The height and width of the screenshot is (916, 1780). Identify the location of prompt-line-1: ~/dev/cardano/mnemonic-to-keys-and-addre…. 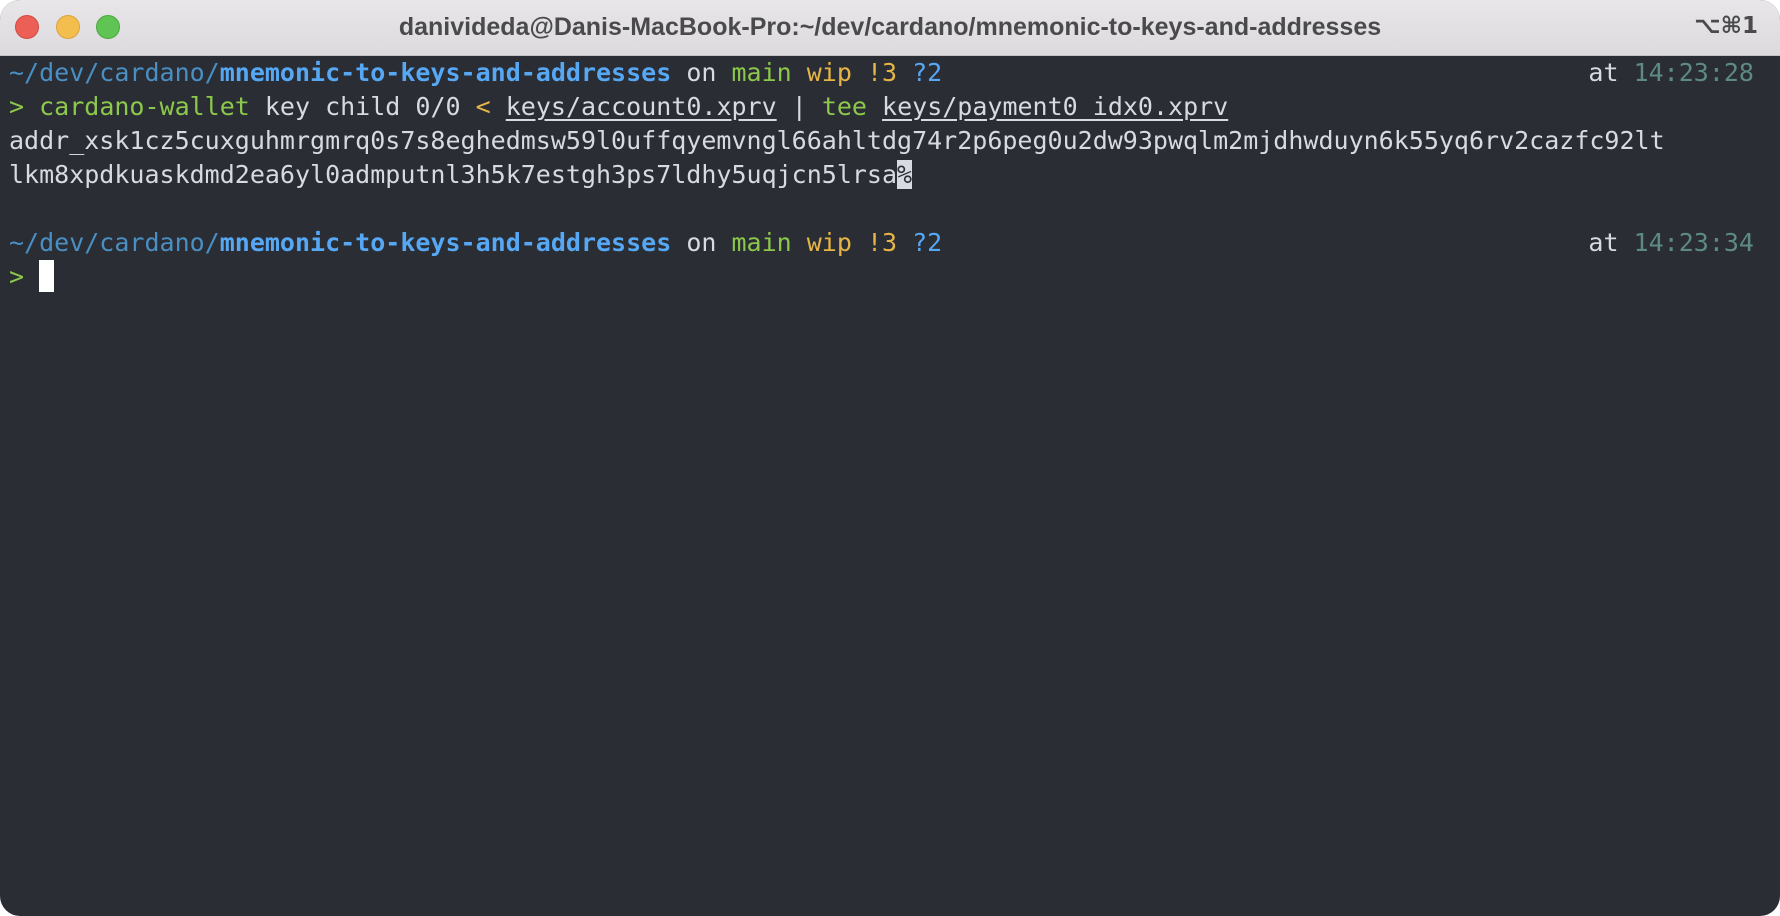
(475, 73).